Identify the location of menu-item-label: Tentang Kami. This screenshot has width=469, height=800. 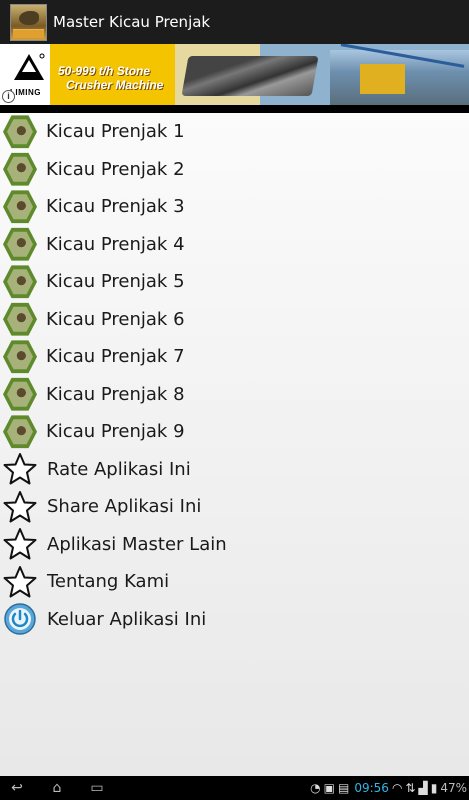
(108, 582).